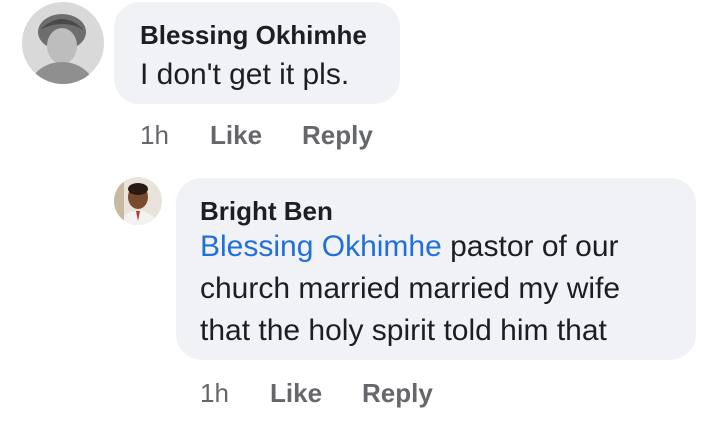 This screenshot has height=422, width=719. Describe the element at coordinates (266, 211) in the screenshot. I see `reply-author: Bright Ben` at that location.